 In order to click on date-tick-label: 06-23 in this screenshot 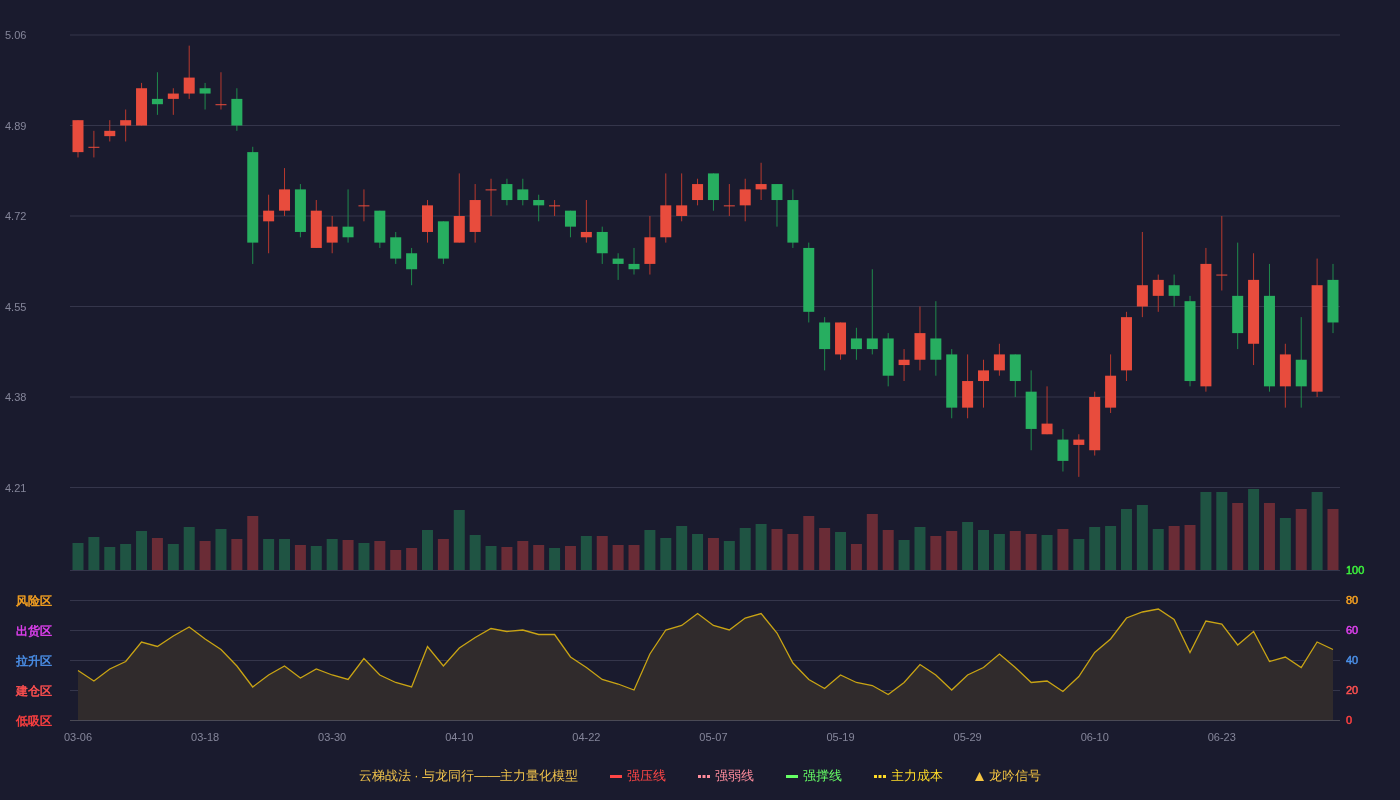, I will do `click(1221, 737)`.